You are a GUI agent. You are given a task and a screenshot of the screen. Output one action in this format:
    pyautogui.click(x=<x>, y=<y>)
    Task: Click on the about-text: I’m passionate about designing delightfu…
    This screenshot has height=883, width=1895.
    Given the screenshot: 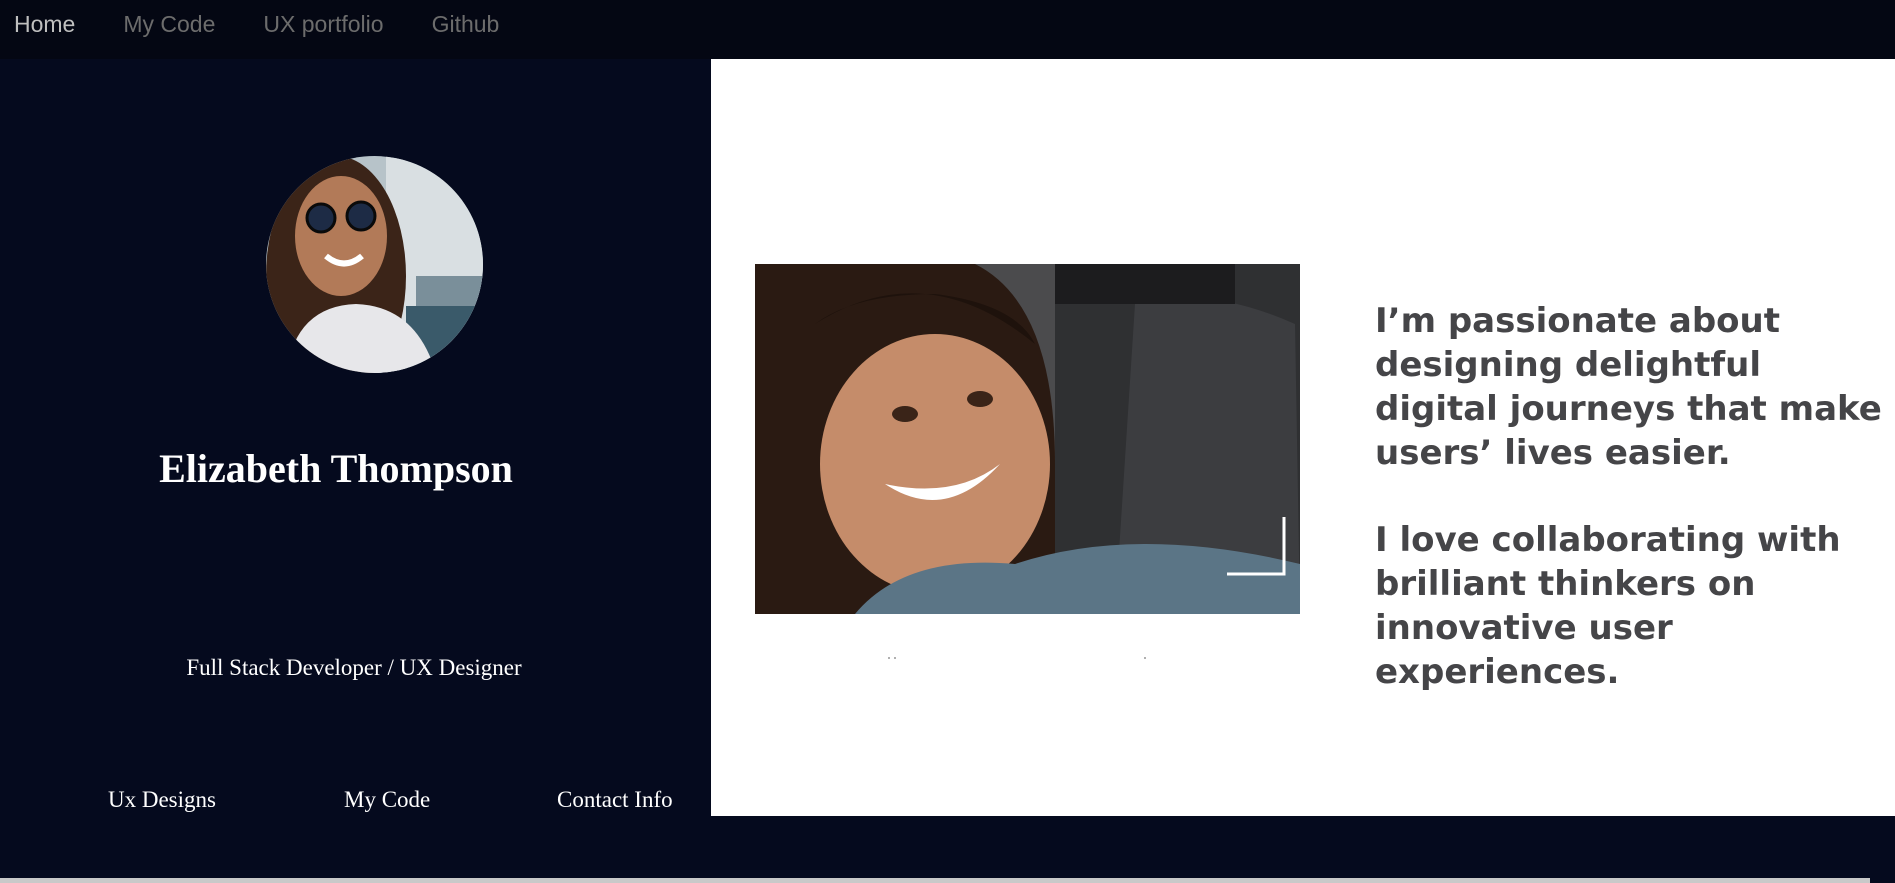 What is the action you would take?
    pyautogui.click(x=1635, y=496)
    